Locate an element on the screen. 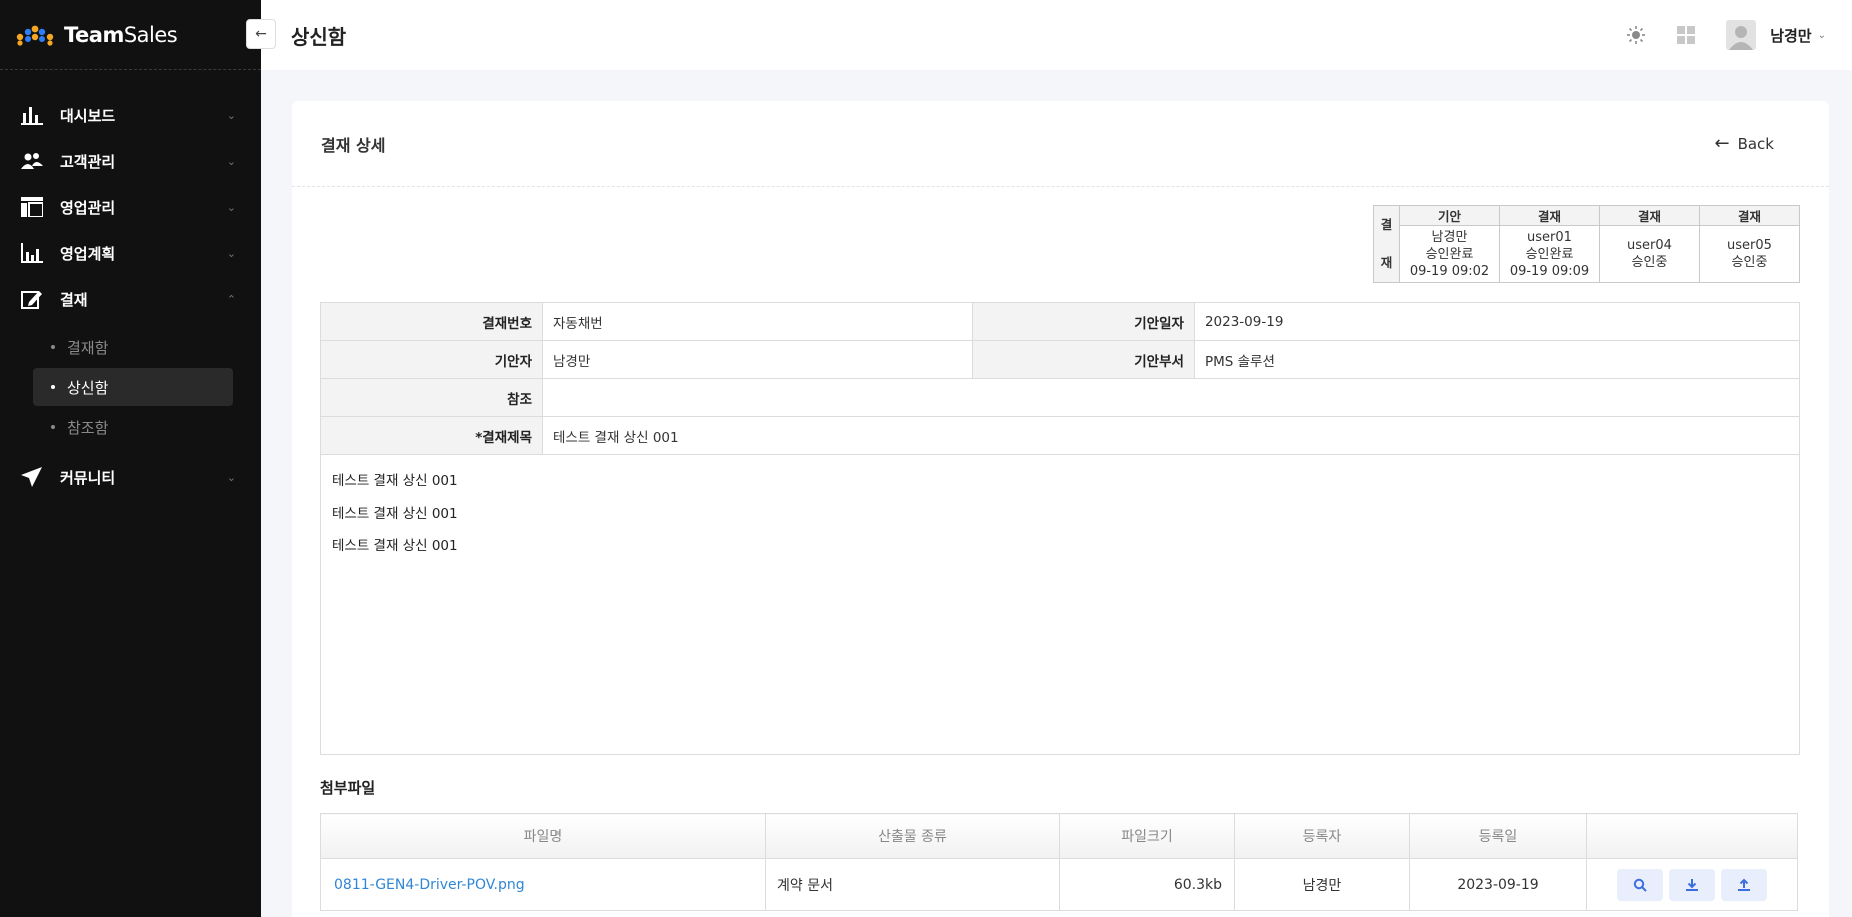  back-button: ← Back is located at coordinates (1744, 143).